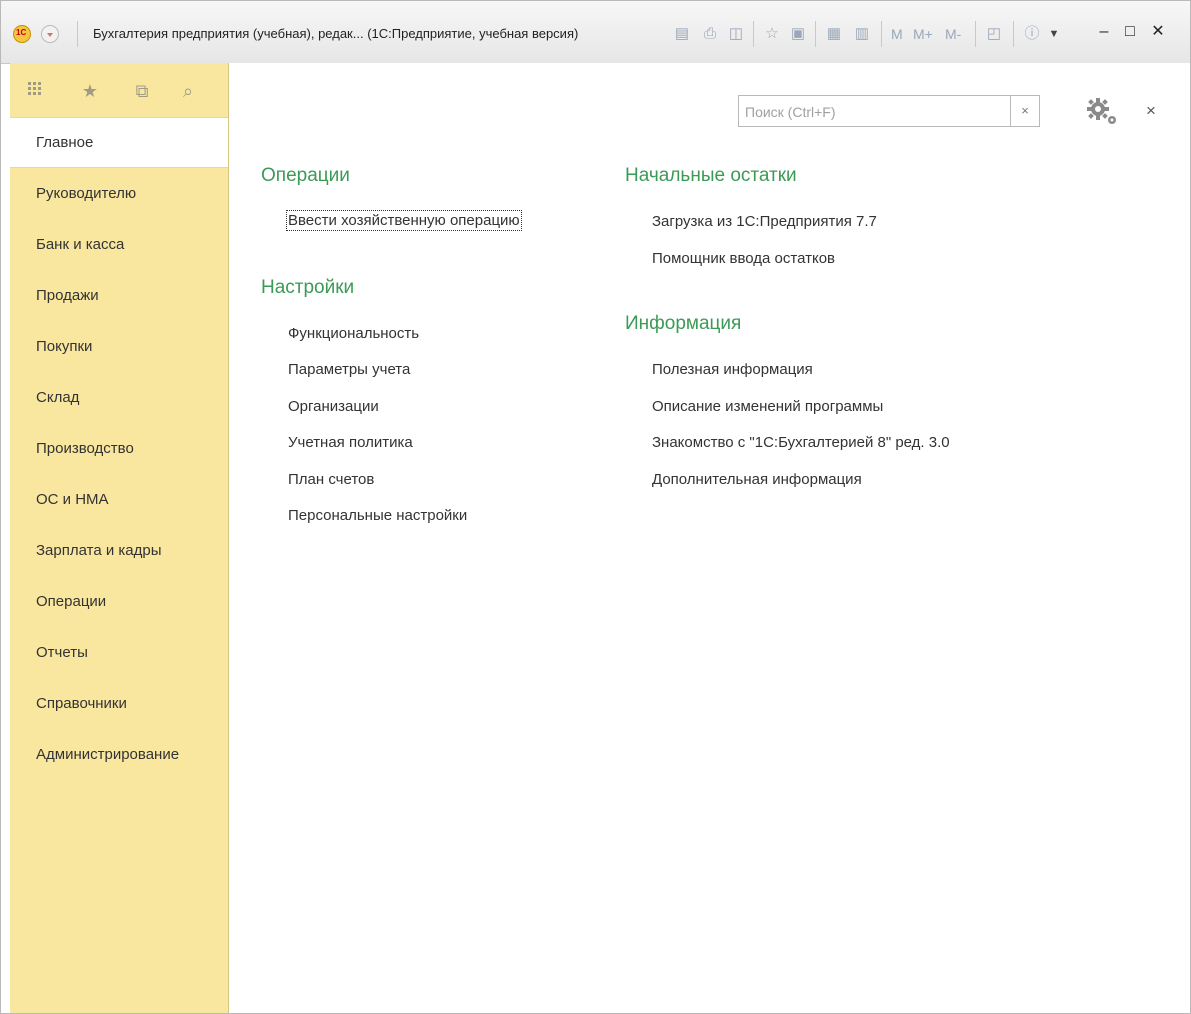 This screenshot has height=1014, width=1191. What do you see at coordinates (119, 142) in the screenshot?
I see `sidebar-item-main: Главное` at bounding box center [119, 142].